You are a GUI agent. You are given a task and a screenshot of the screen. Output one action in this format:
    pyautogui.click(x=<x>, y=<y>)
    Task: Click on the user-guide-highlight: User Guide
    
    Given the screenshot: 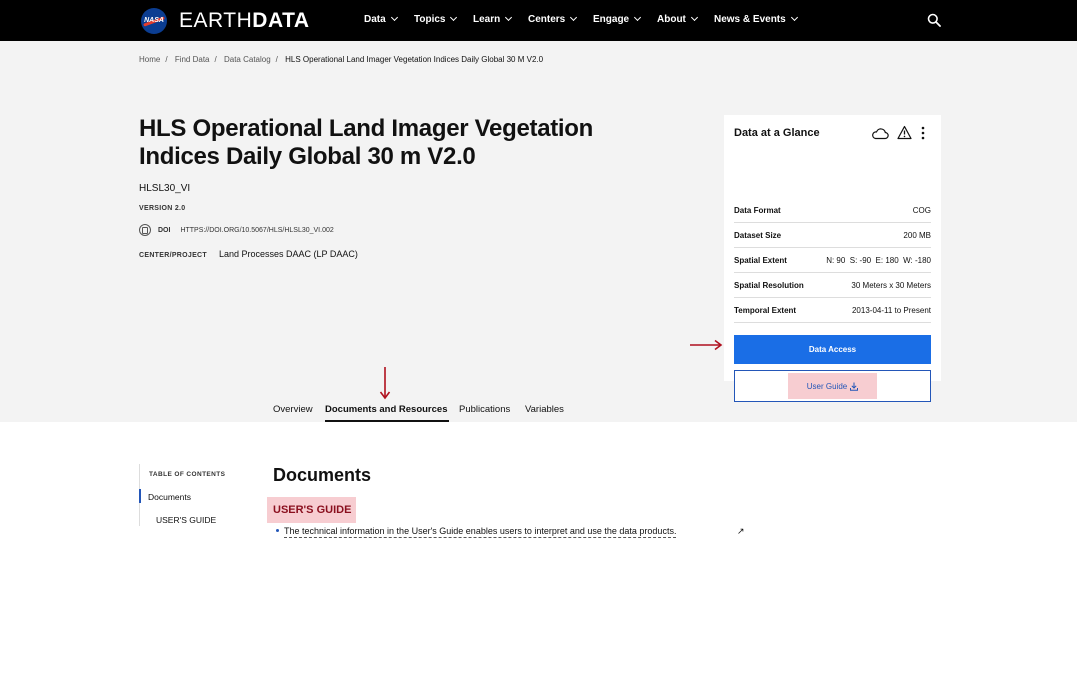 What is the action you would take?
    pyautogui.click(x=832, y=386)
    